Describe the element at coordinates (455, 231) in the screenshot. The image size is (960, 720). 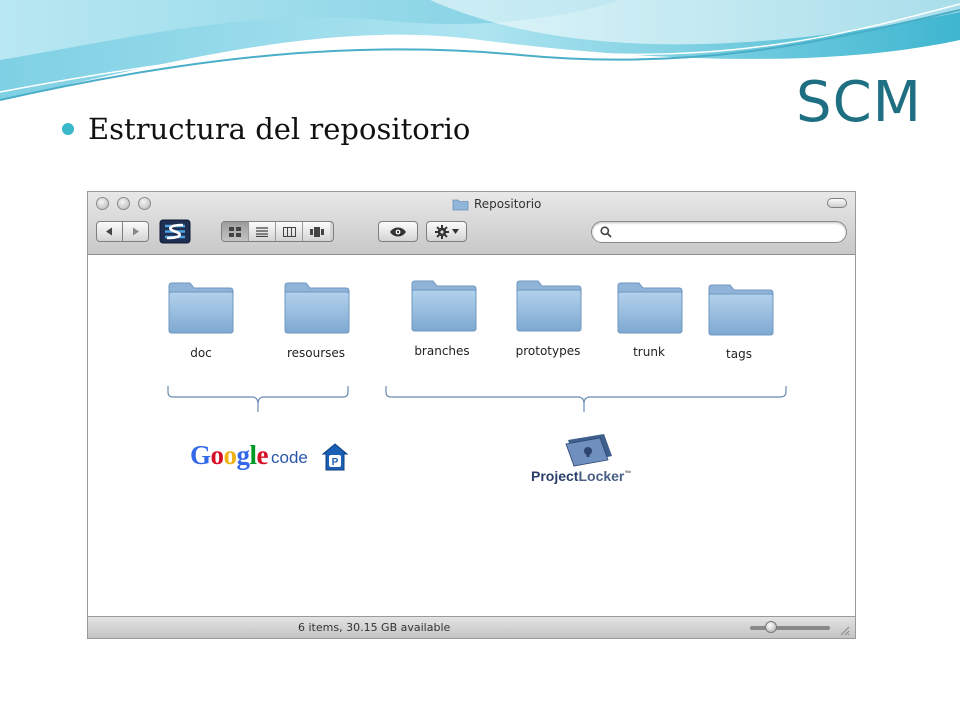
I see `chevron-down-icon` at that location.